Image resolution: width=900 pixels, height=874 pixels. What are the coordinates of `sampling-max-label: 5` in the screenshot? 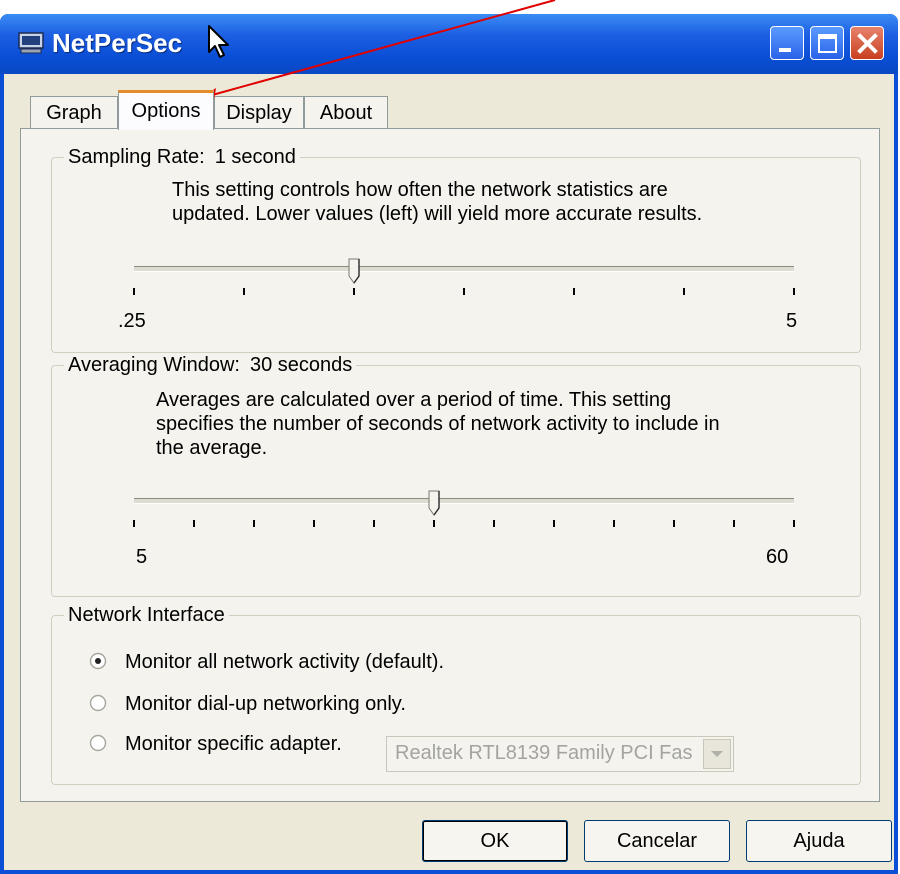 It's located at (792, 321).